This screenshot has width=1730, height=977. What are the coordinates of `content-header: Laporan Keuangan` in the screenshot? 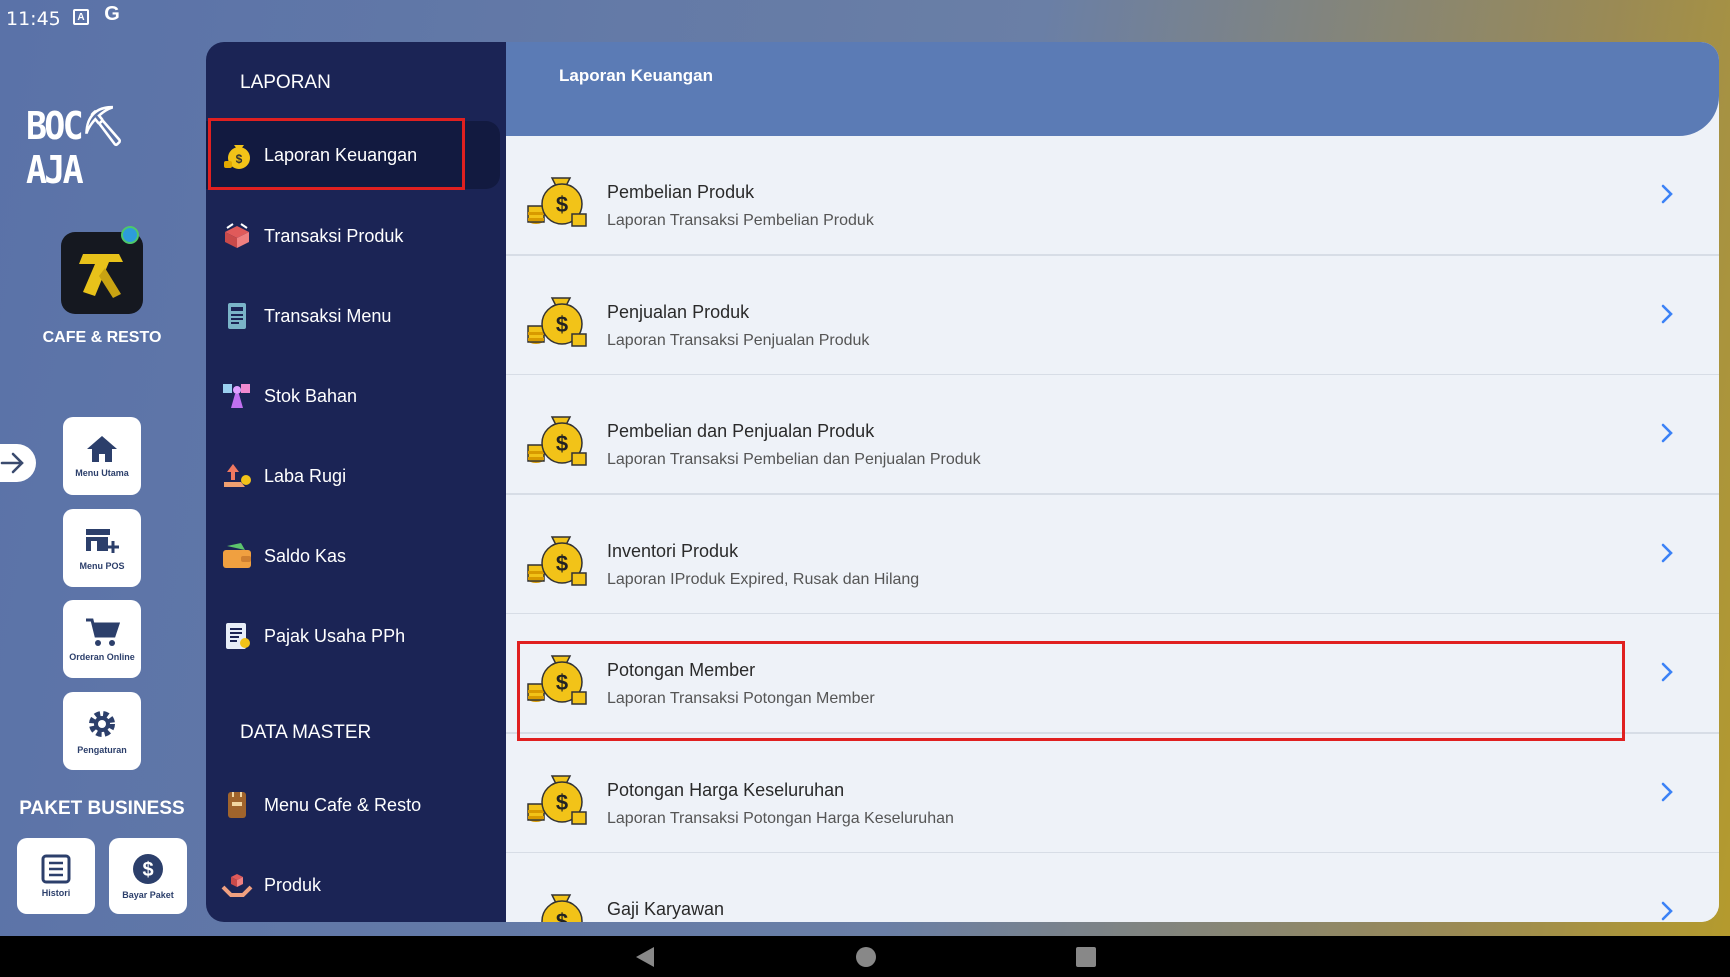 It's located at (1112, 89).